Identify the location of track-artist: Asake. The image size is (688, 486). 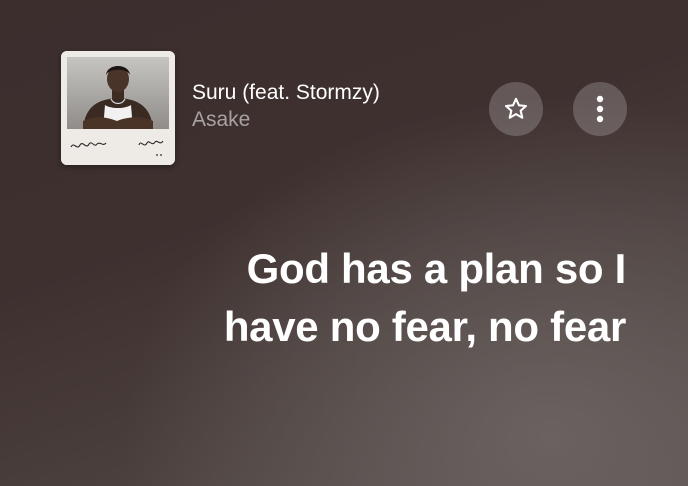
(286, 120).